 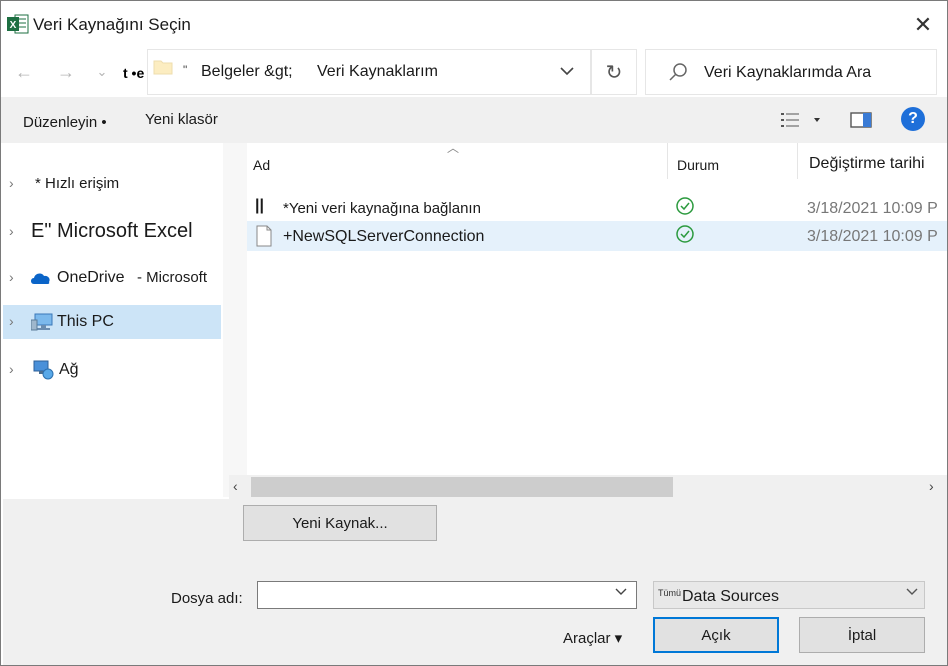 What do you see at coordinates (235, 320) in the screenshot?
I see `pane-divider` at bounding box center [235, 320].